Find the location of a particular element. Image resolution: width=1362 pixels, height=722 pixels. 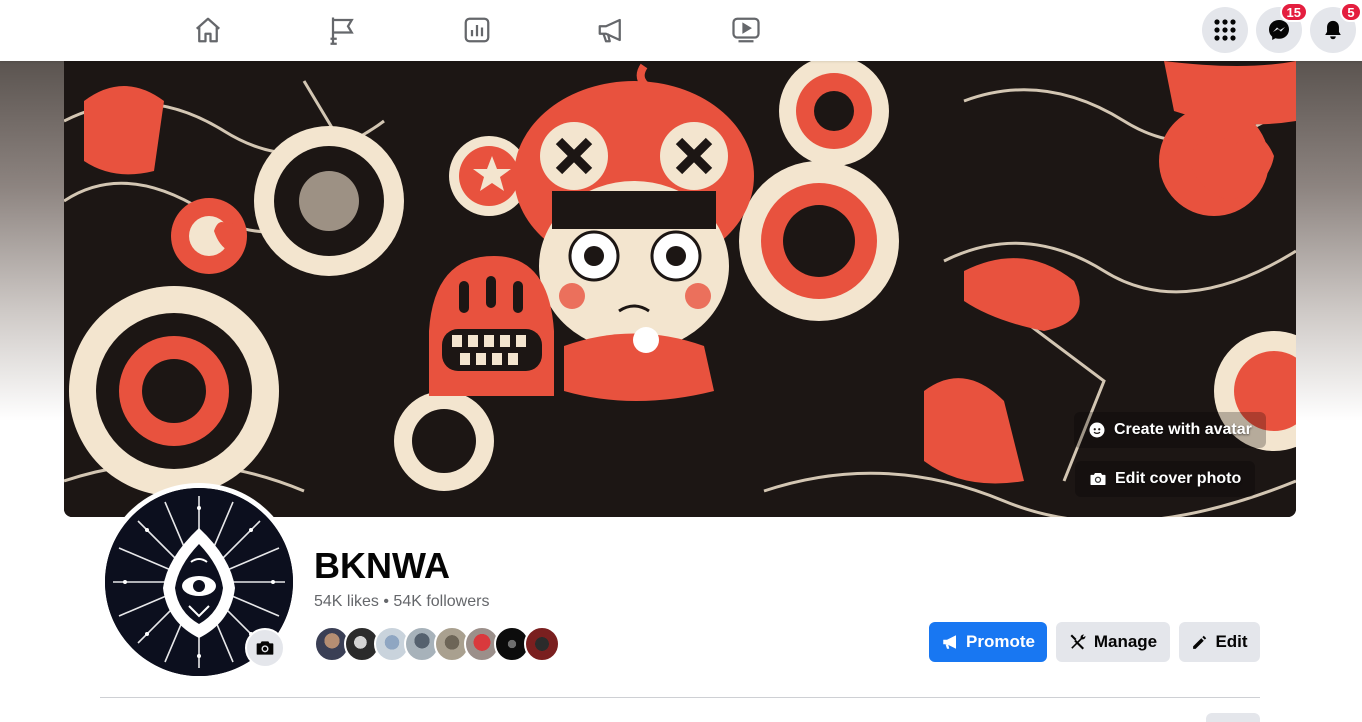

insights-icon is located at coordinates (477, 30).